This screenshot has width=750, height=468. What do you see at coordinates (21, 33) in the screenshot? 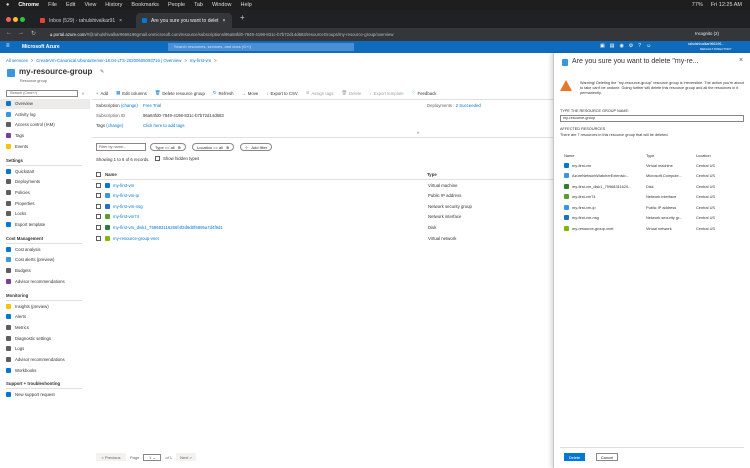
I see `forward-button: →` at bounding box center [21, 33].